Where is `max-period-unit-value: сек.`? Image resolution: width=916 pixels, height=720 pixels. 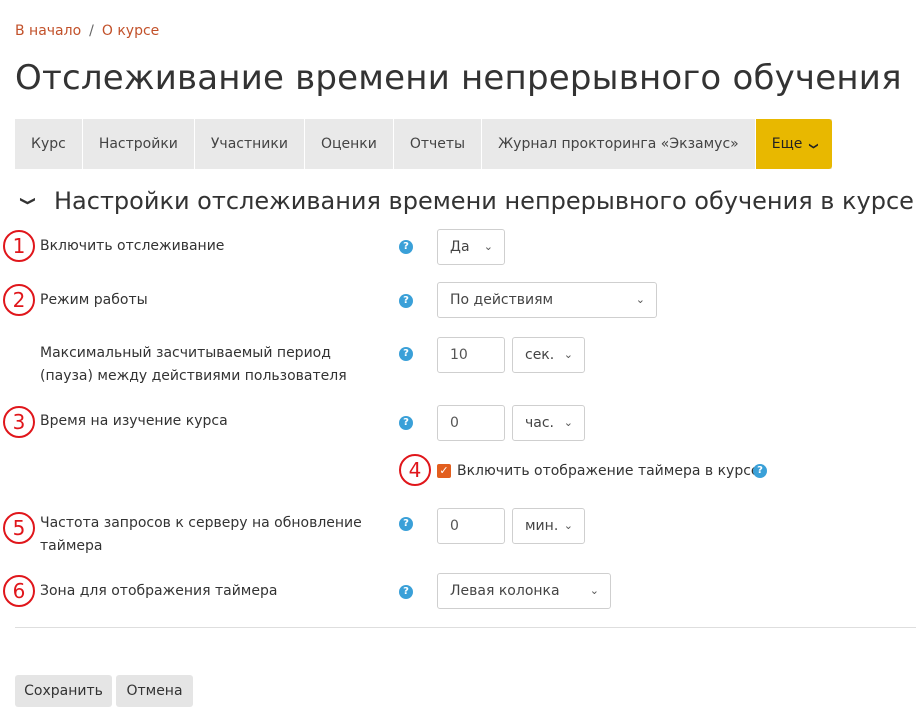
max-period-unit-value: сек. is located at coordinates (540, 355).